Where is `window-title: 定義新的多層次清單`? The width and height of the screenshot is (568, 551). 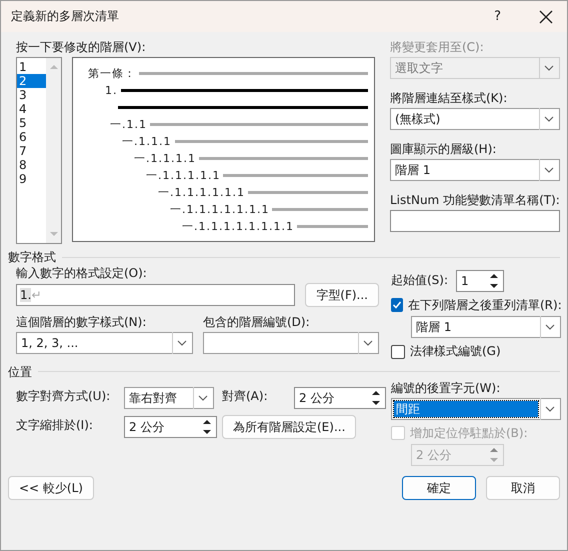
window-title: 定義新的多層次清單 is located at coordinates (65, 16).